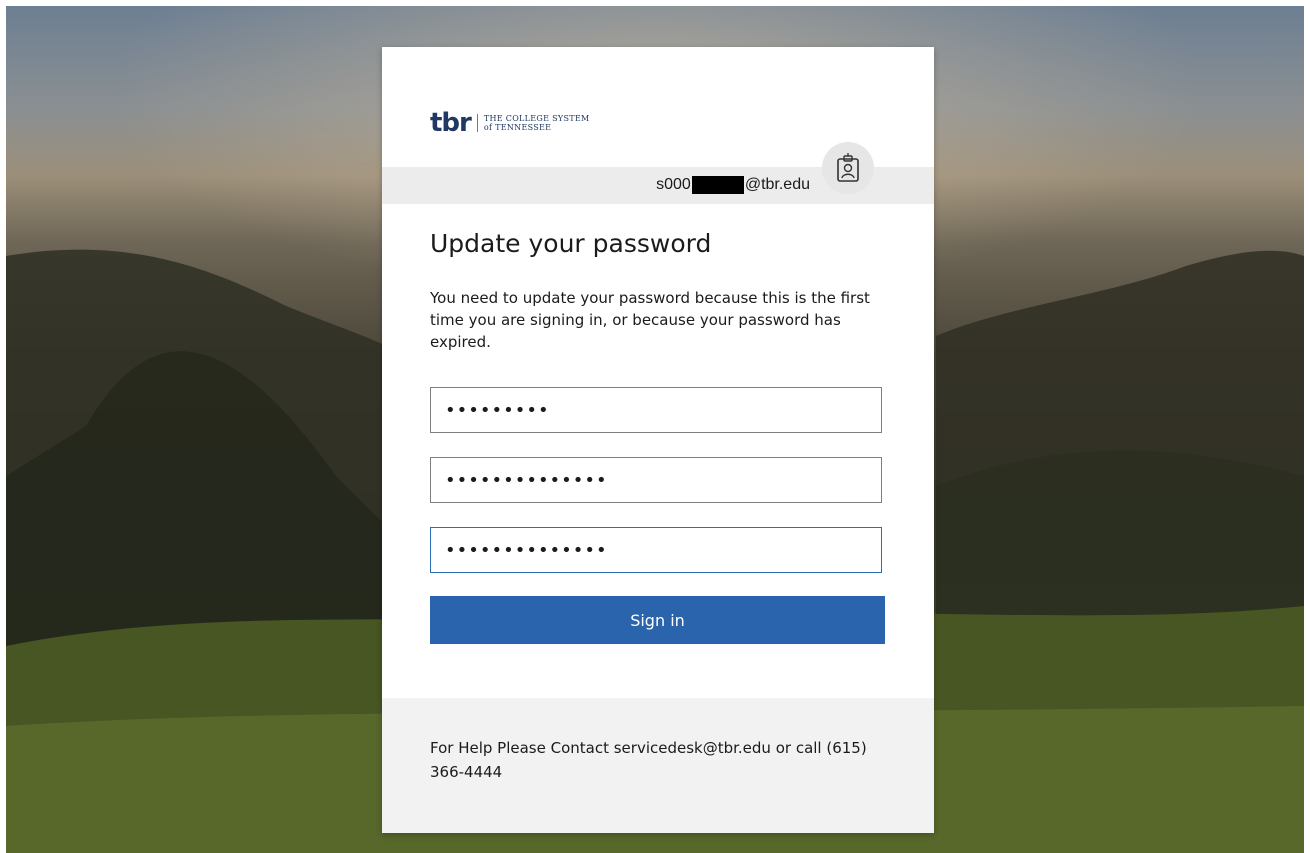 Image resolution: width=1310 pixels, height=853 pixels. What do you see at coordinates (477, 123) in the screenshot?
I see `logo-divider` at bounding box center [477, 123].